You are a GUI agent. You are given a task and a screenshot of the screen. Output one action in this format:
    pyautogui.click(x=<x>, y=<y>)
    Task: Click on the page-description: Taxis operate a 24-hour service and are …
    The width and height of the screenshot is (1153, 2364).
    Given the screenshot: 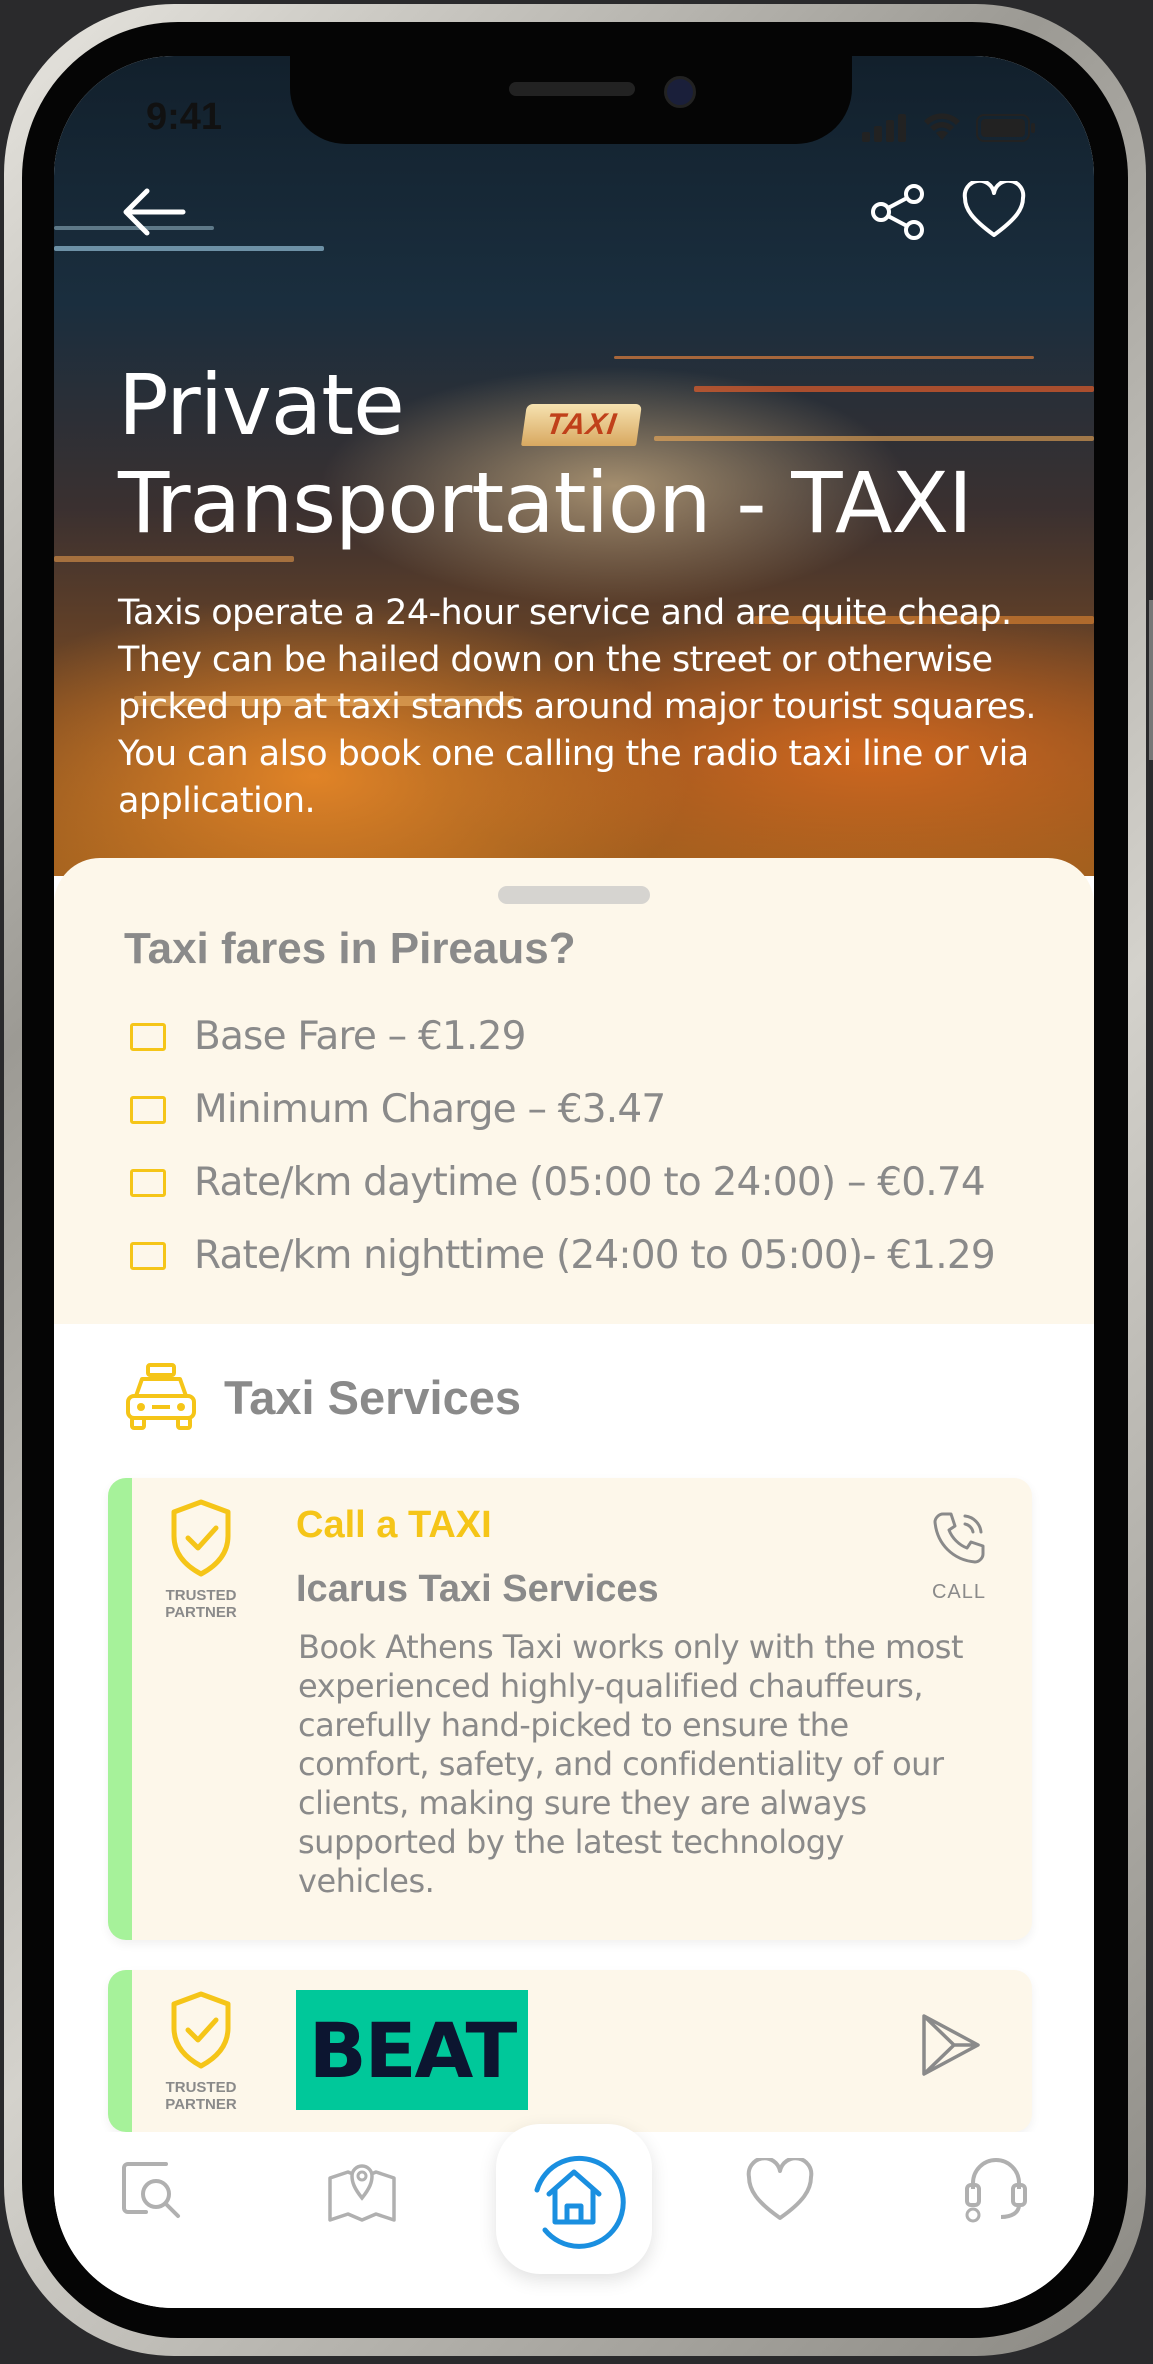 What is the action you would take?
    pyautogui.click(x=577, y=707)
    